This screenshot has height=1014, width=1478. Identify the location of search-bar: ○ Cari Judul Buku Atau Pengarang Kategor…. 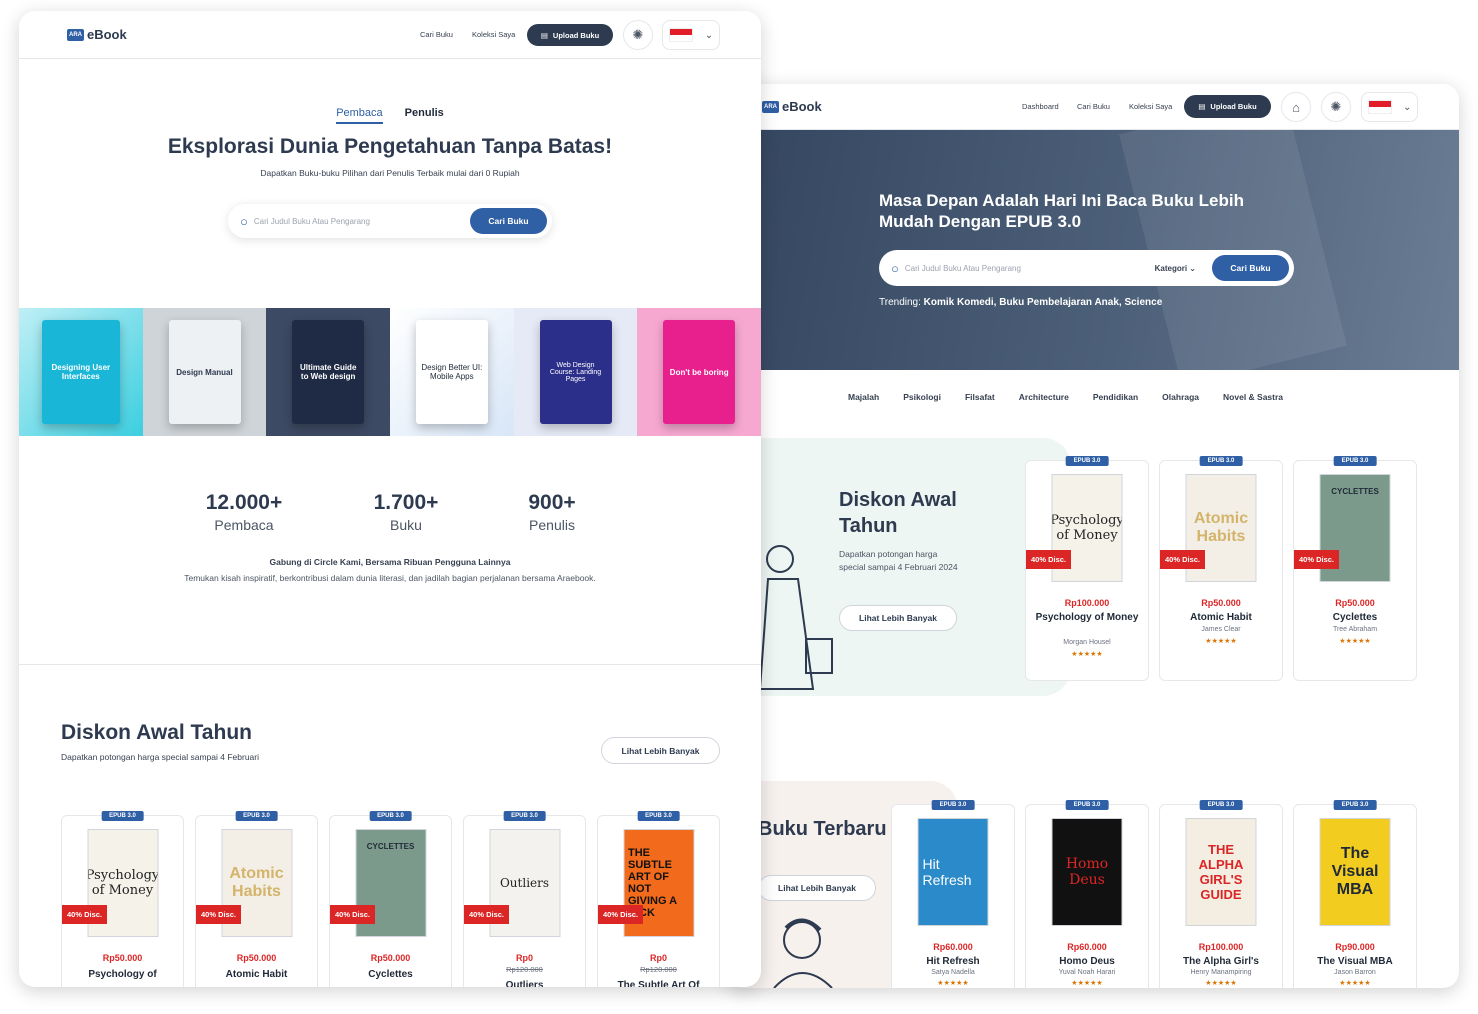
(1086, 268).